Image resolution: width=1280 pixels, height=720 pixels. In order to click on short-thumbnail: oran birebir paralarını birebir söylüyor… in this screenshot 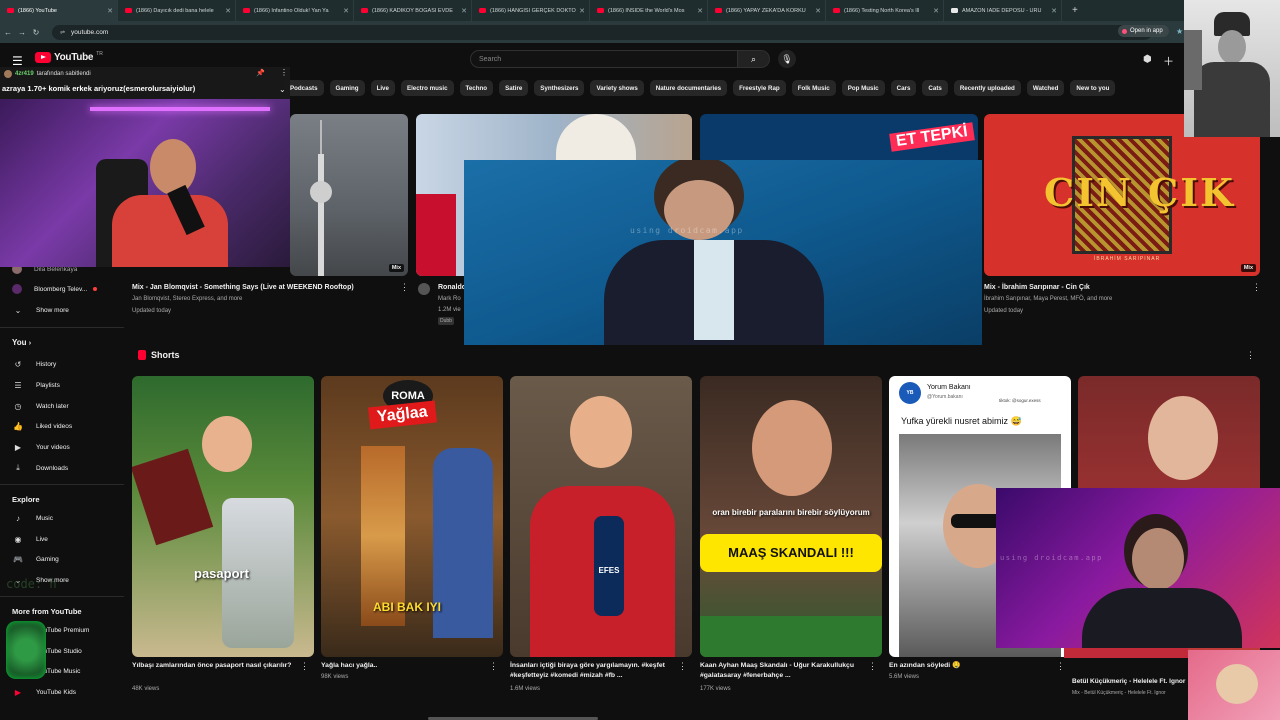, I will do `click(791, 516)`.